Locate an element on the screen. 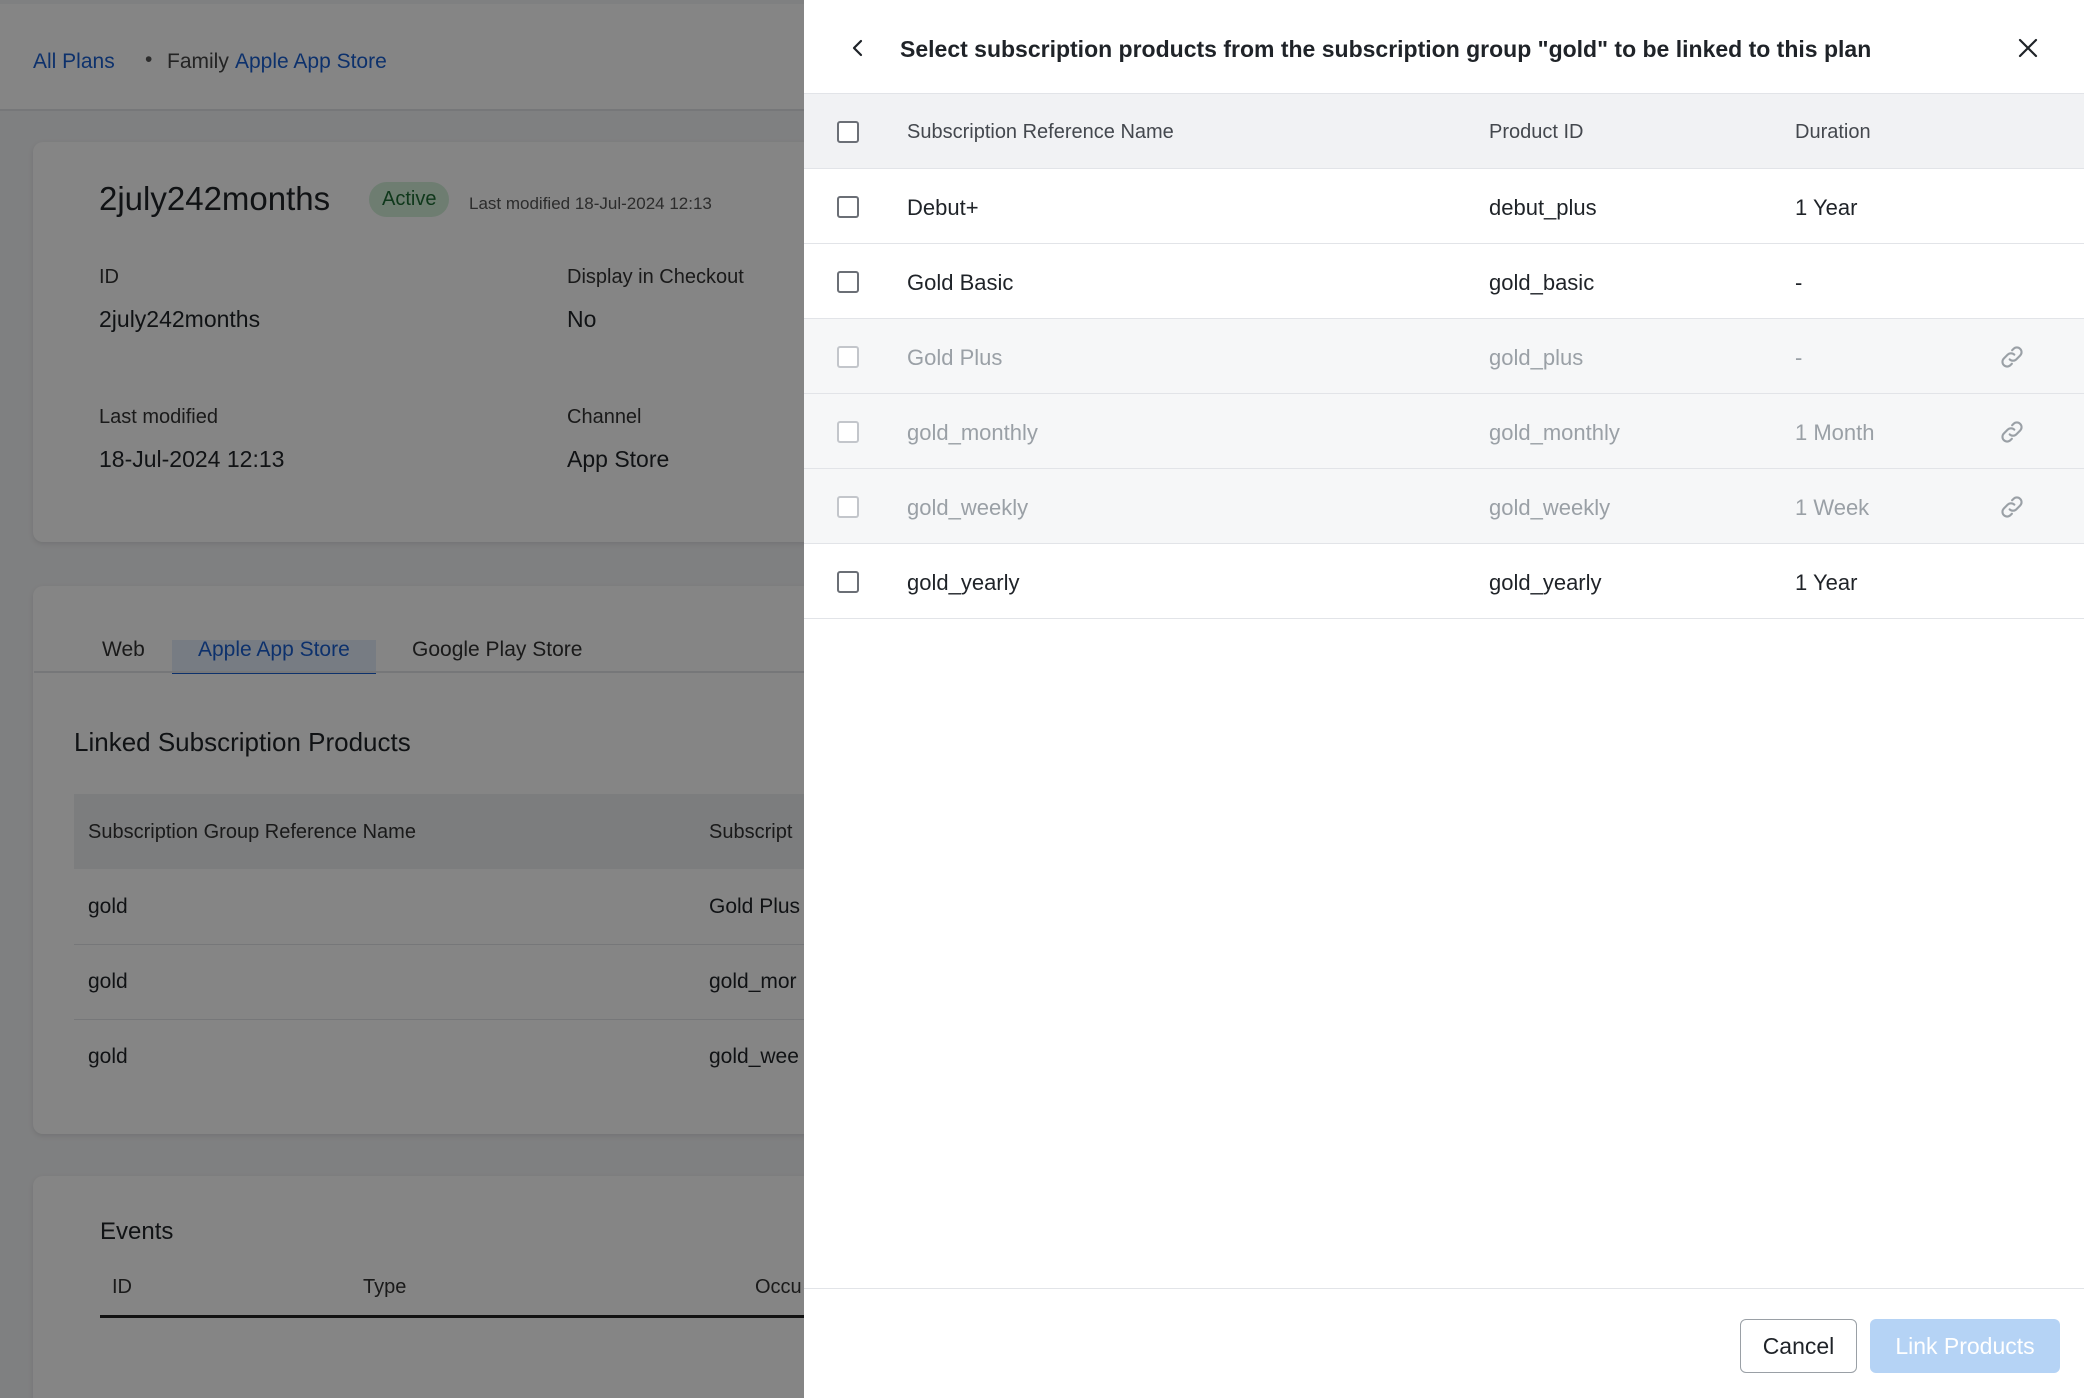 The width and height of the screenshot is (2084, 1398). header-name: Subscription Reference Name is located at coordinates (1040, 132).